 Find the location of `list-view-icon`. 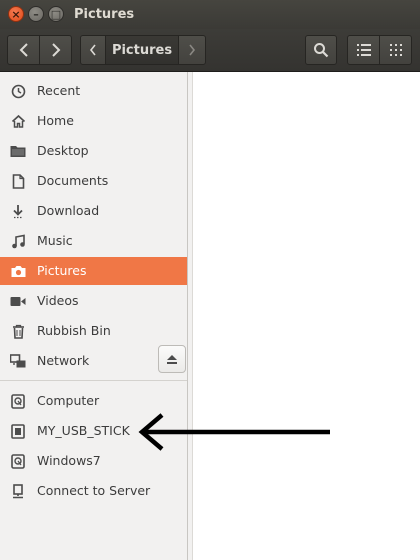

list-view-icon is located at coordinates (363, 50).